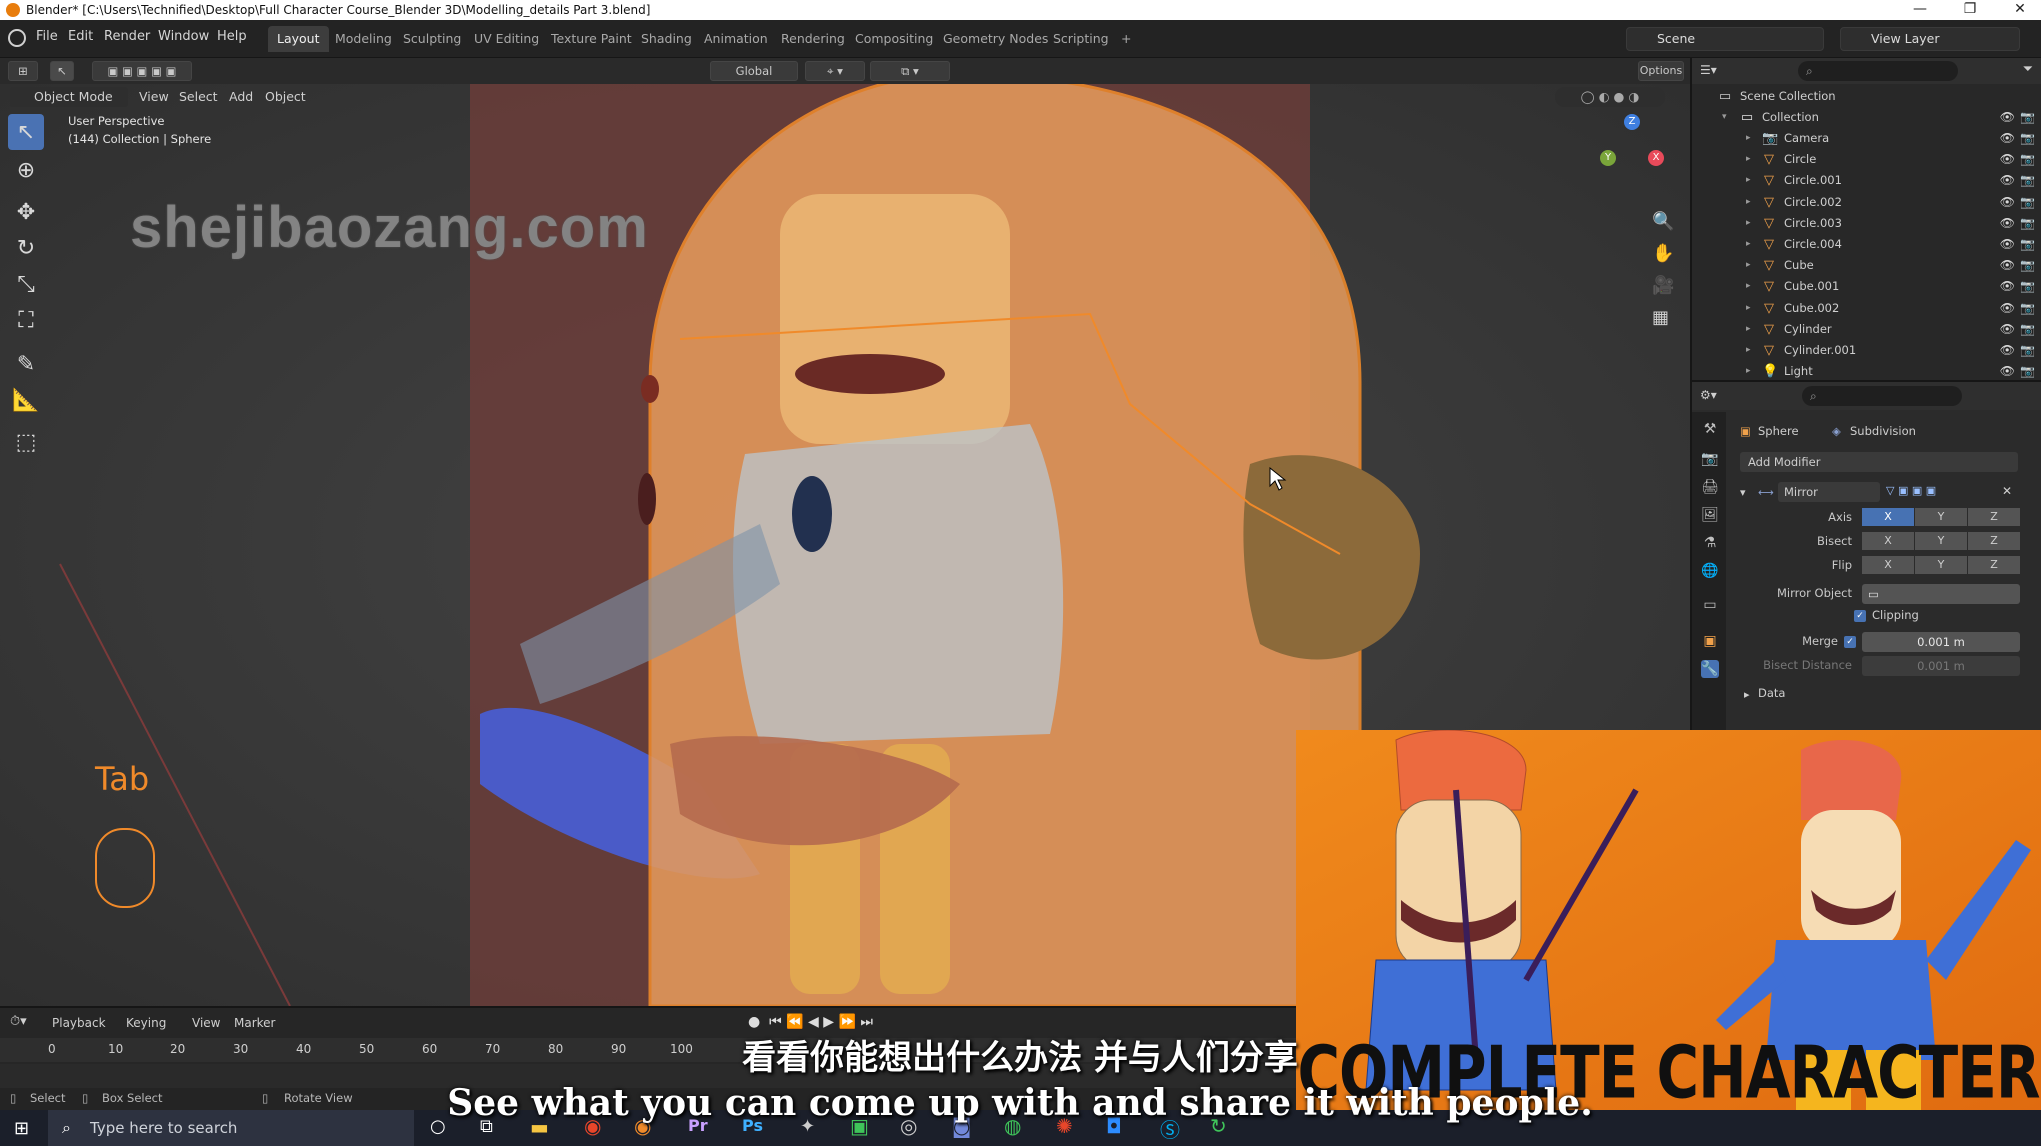  I want to click on tab-scripting: Scripting, so click(1081, 39).